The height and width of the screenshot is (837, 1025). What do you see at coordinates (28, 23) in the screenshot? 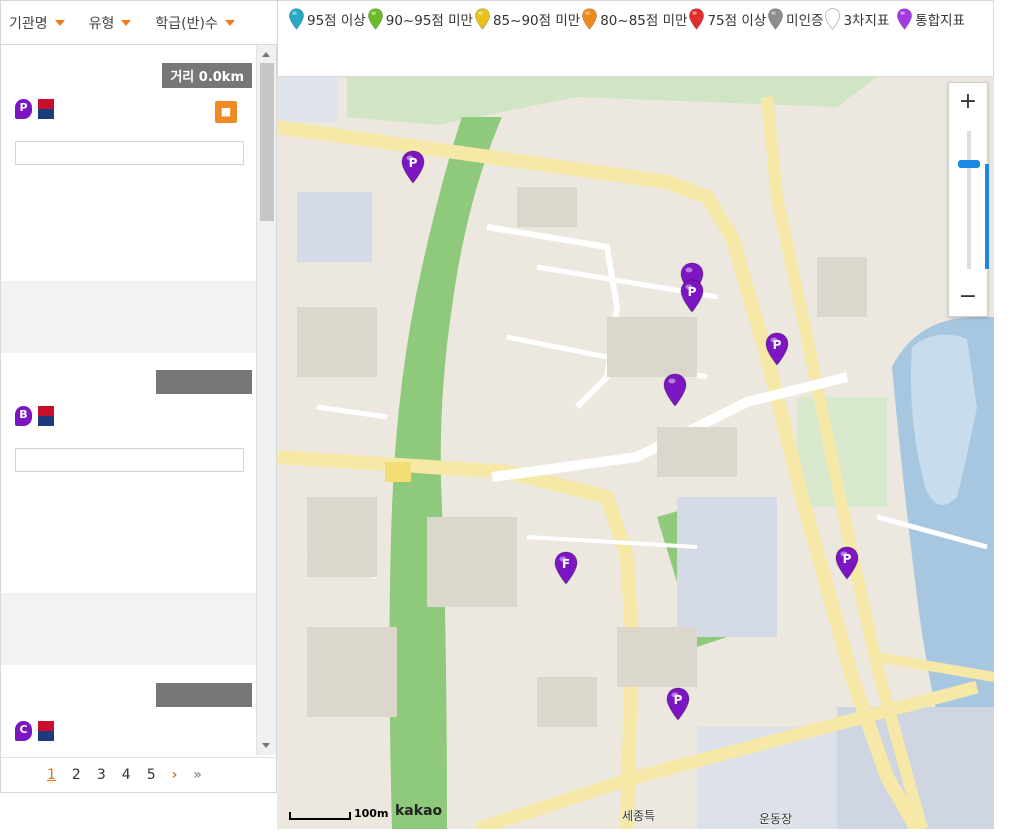
I see `filter-label: 기관명` at bounding box center [28, 23].